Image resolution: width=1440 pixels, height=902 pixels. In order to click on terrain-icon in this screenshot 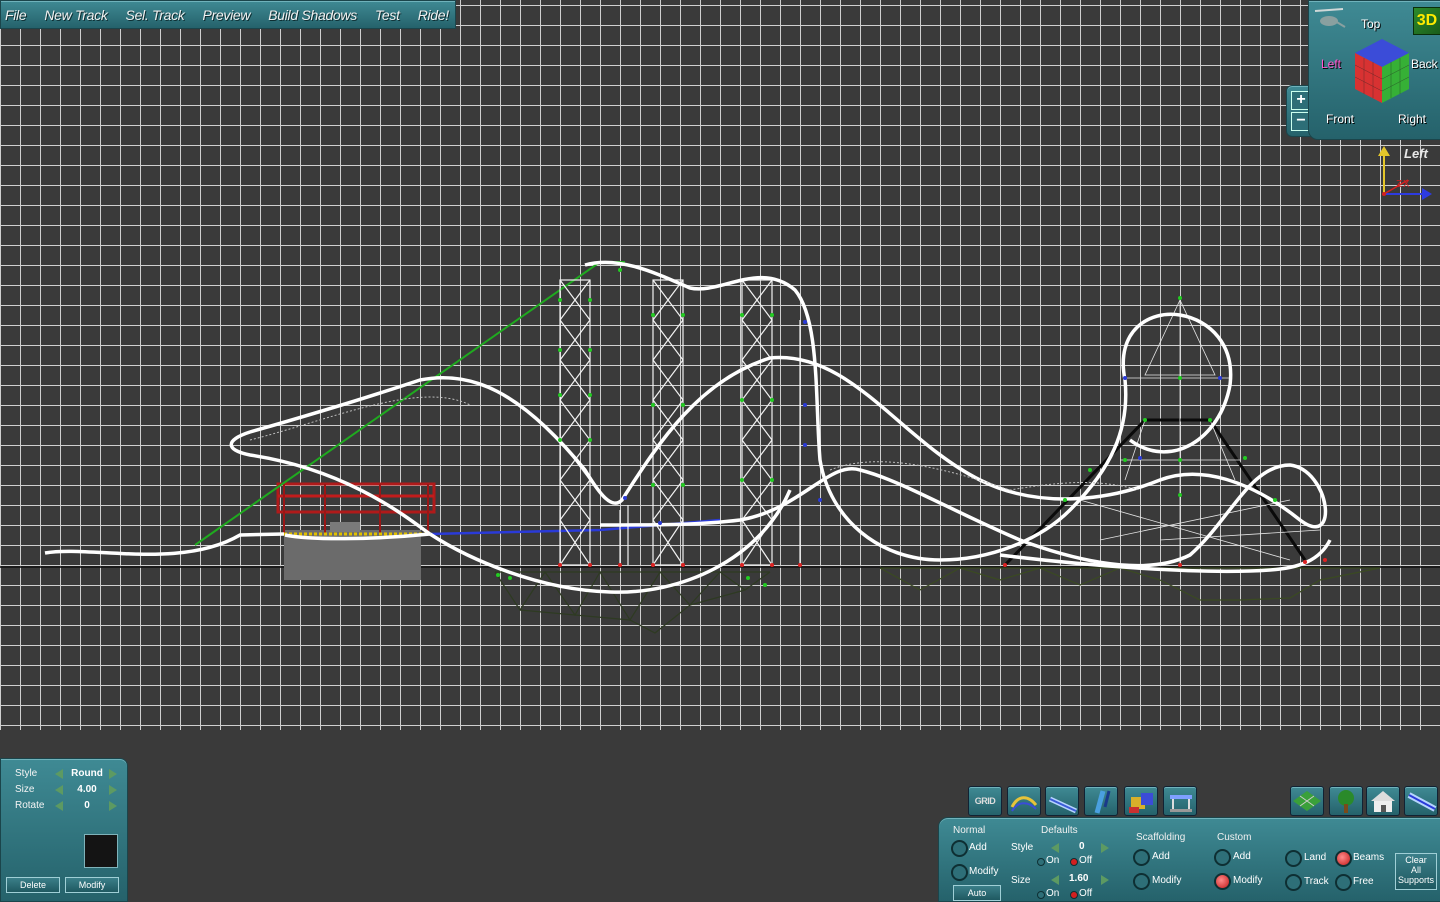, I will do `click(1307, 801)`.